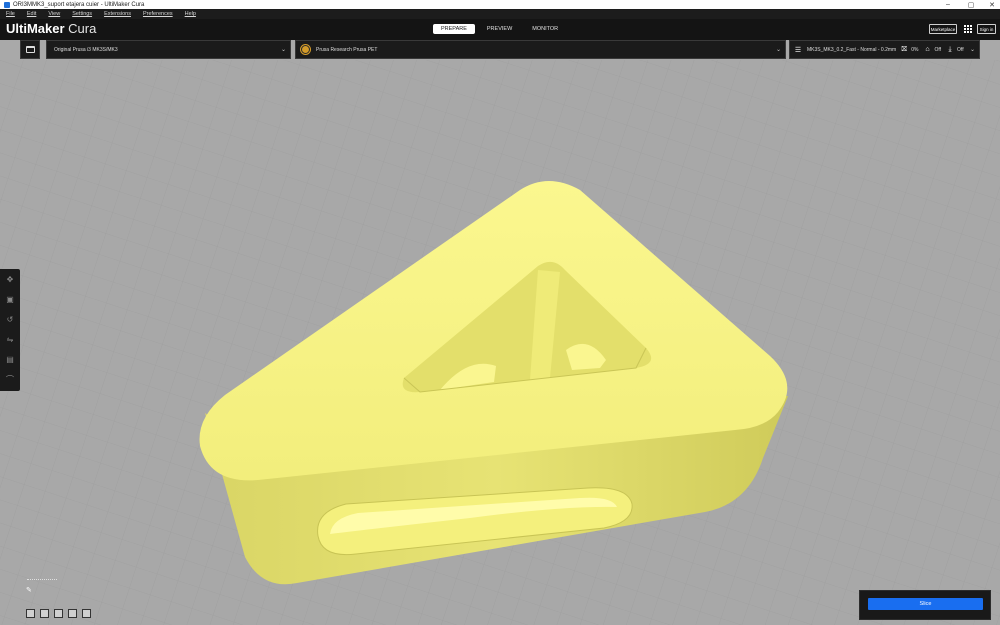 This screenshot has height=625, width=1000. I want to click on mirror-tool-icon: ⇋, so click(10, 339).